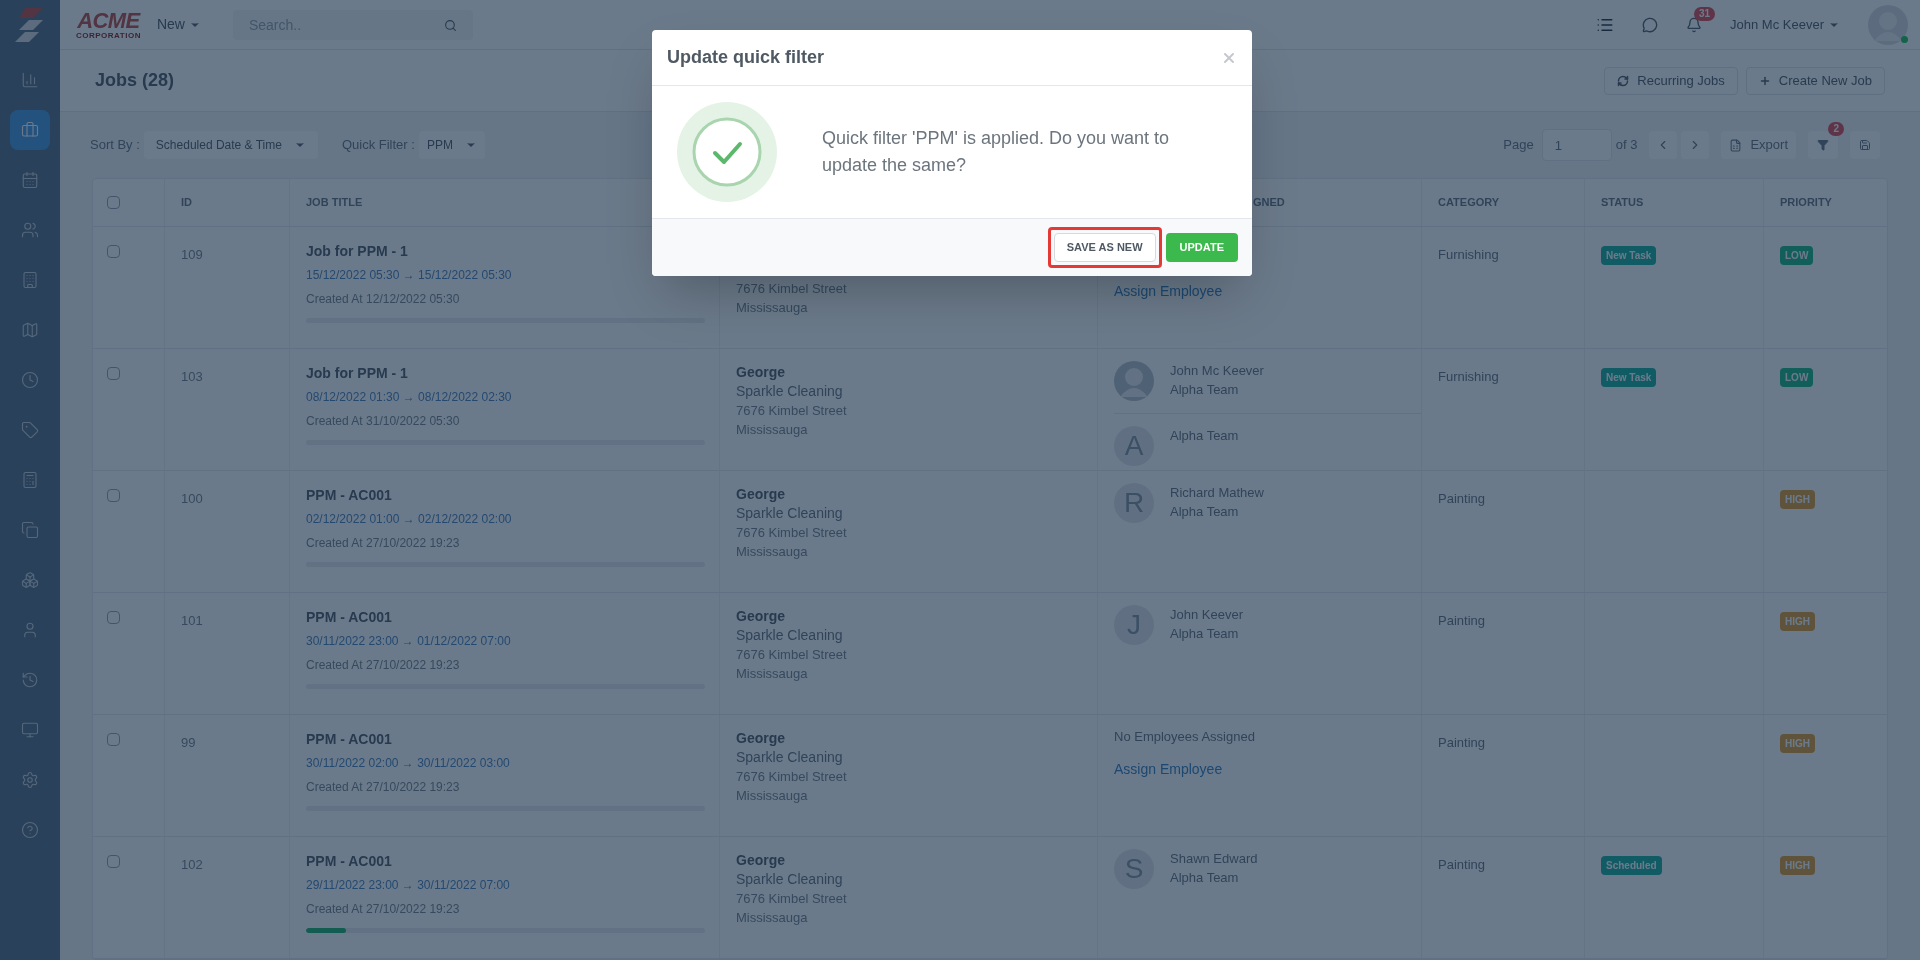  I want to click on map-icon, so click(30, 330).